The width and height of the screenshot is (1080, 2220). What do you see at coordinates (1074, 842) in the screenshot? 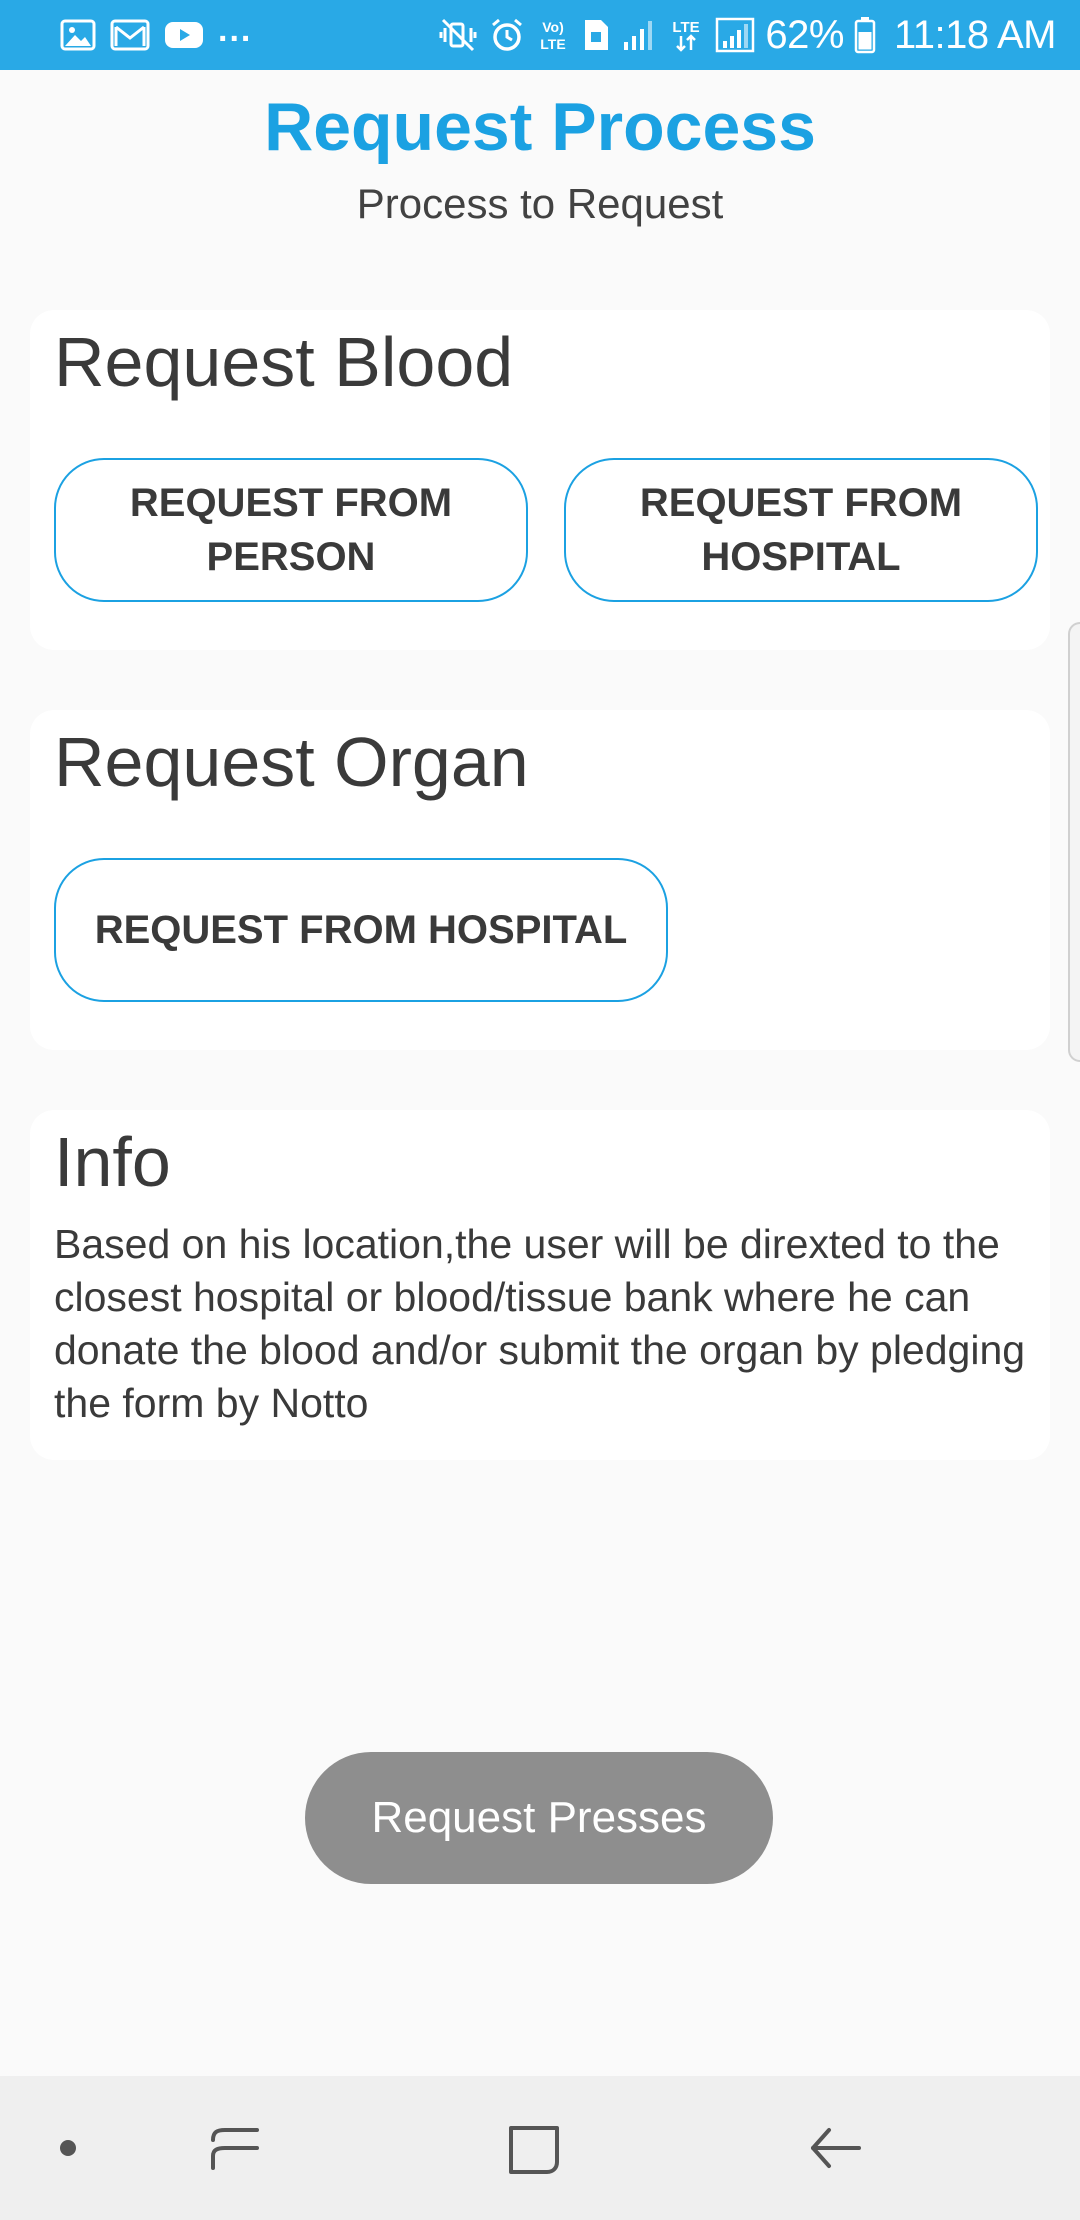
I see `edge-panel-handle` at bounding box center [1074, 842].